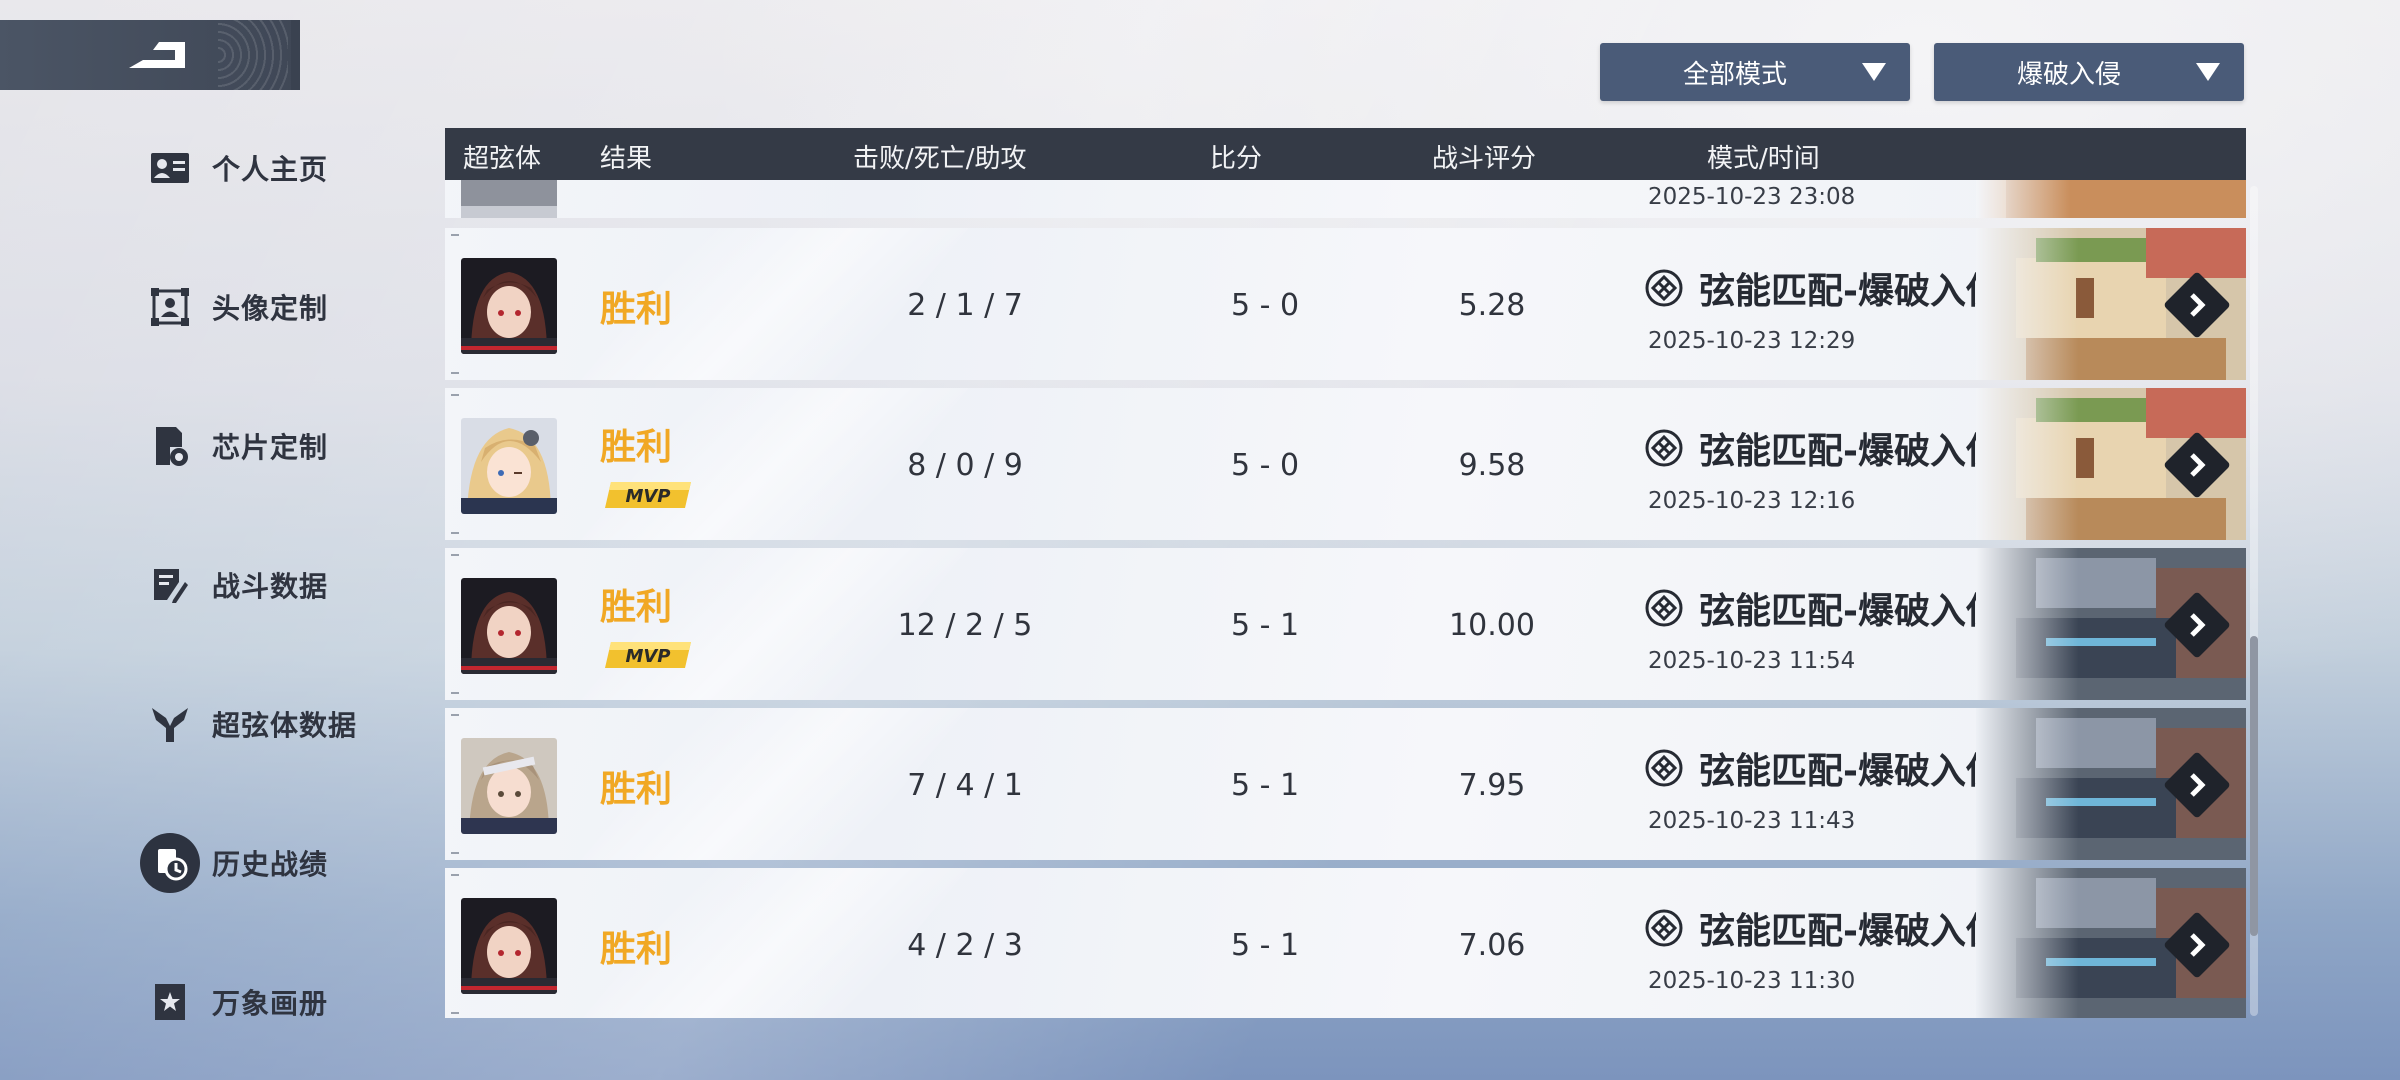 This screenshot has height=1080, width=2400. I want to click on match-time: 2025-10-23 11:30, so click(1752, 981).